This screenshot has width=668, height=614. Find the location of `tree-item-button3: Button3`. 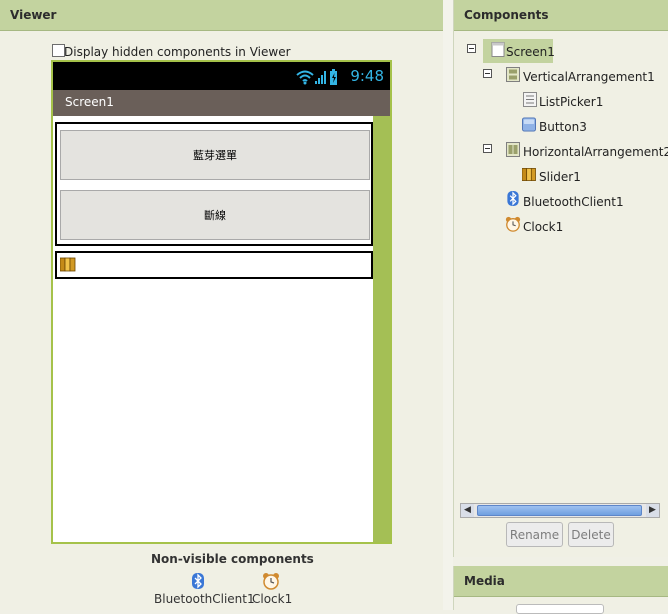

tree-item-button3: Button3 is located at coordinates (563, 127).